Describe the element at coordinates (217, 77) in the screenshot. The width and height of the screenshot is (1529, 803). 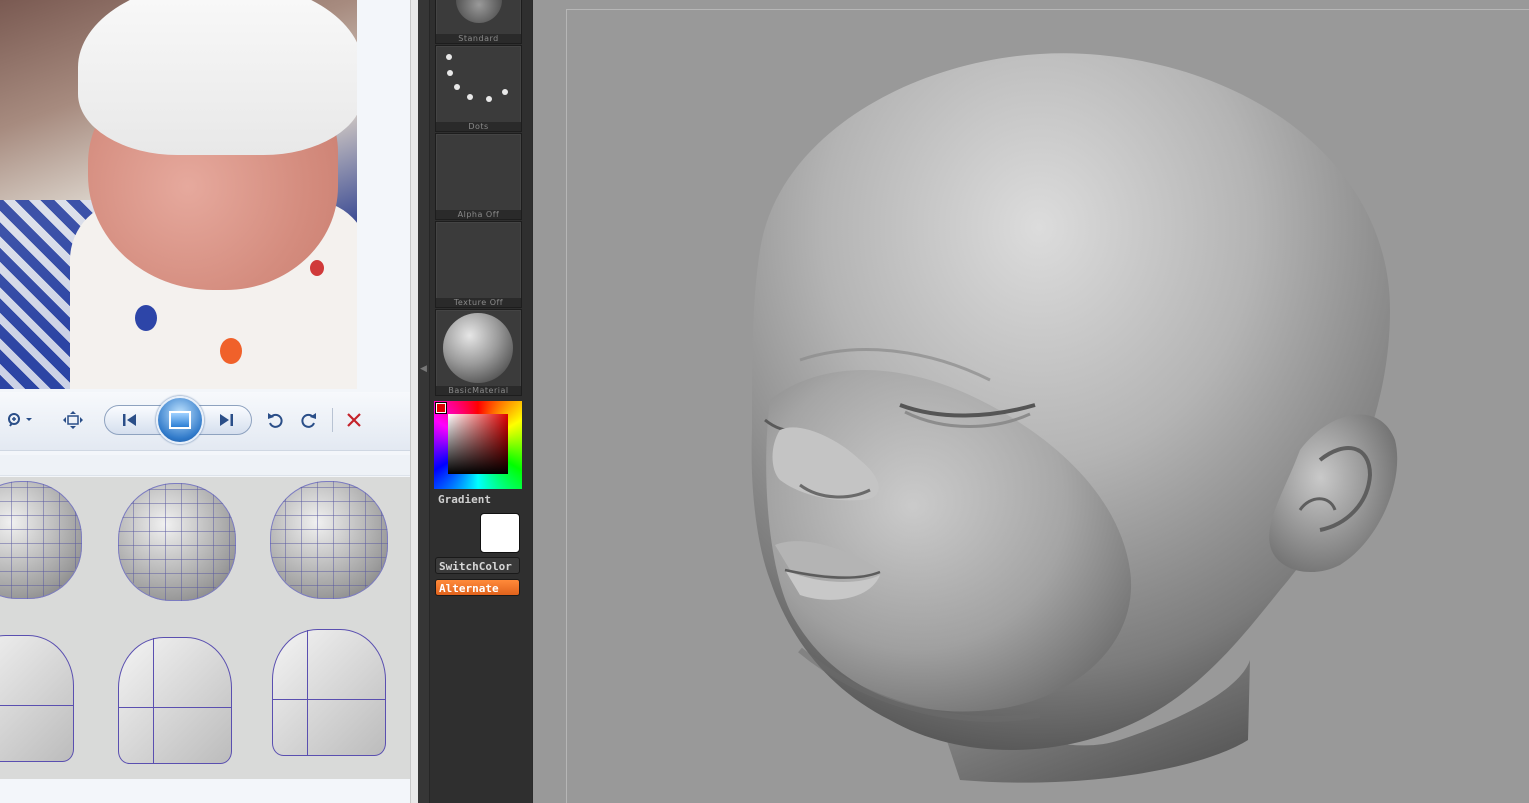
I see `baby-hat` at that location.